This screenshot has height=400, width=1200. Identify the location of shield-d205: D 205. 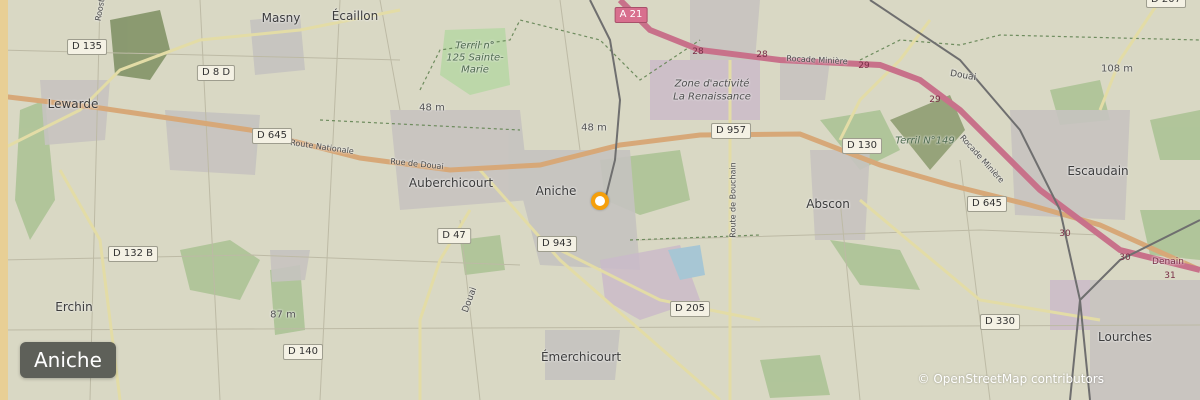
(690, 309).